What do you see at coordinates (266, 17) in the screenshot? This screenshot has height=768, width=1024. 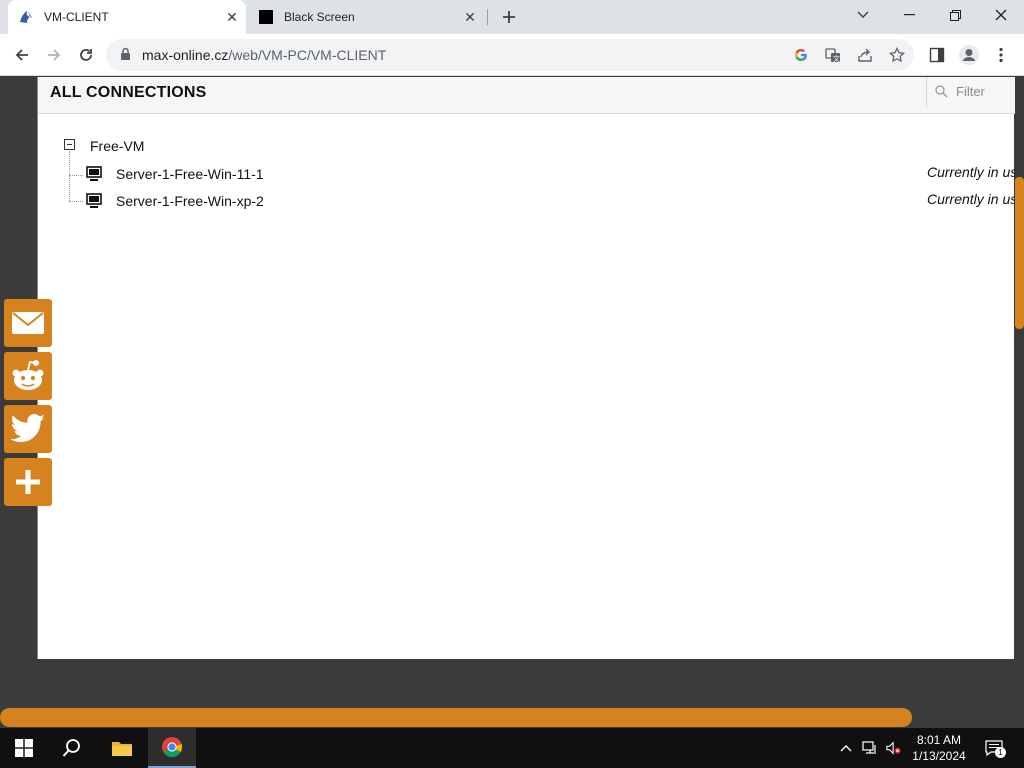 I see `black-square-favicon` at bounding box center [266, 17].